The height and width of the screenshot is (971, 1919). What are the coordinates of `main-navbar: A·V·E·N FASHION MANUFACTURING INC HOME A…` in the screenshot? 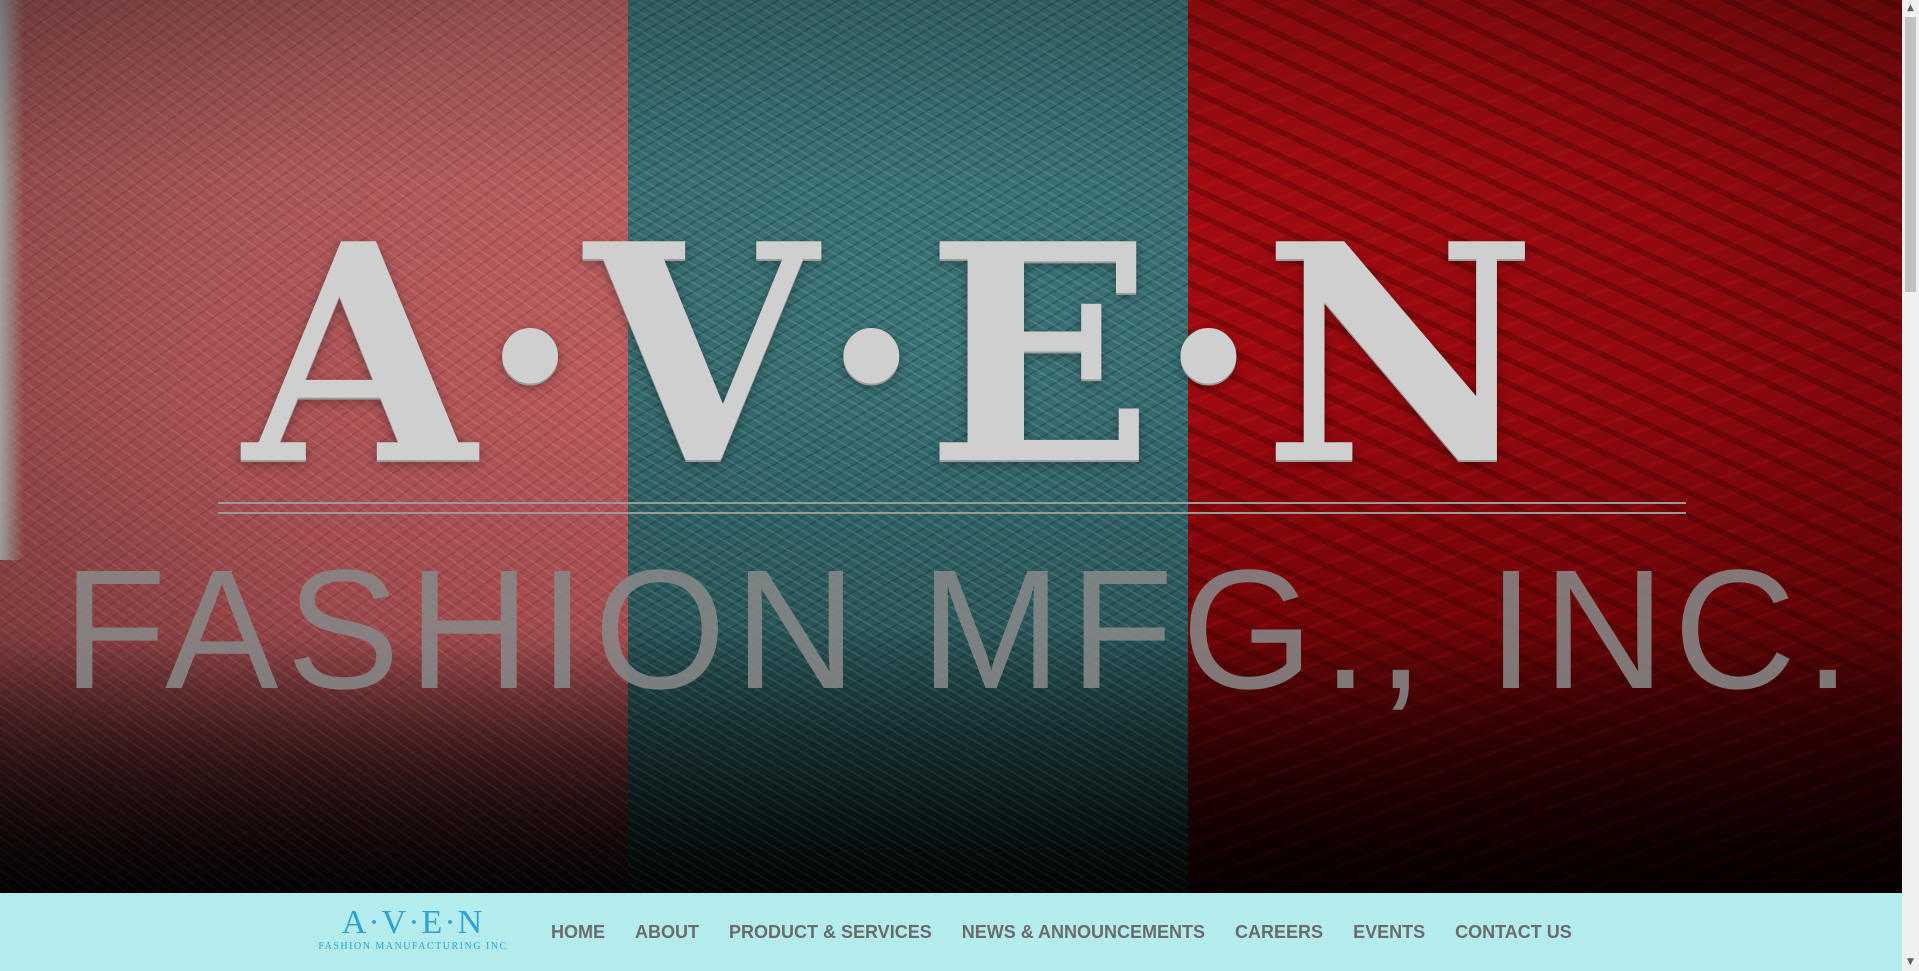 It's located at (951, 932).